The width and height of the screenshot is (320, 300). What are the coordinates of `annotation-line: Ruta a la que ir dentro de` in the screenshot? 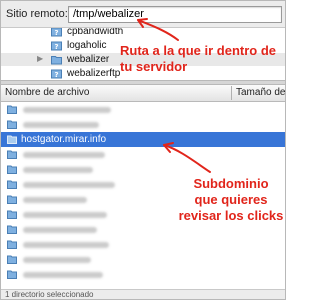 It's located at (198, 50).